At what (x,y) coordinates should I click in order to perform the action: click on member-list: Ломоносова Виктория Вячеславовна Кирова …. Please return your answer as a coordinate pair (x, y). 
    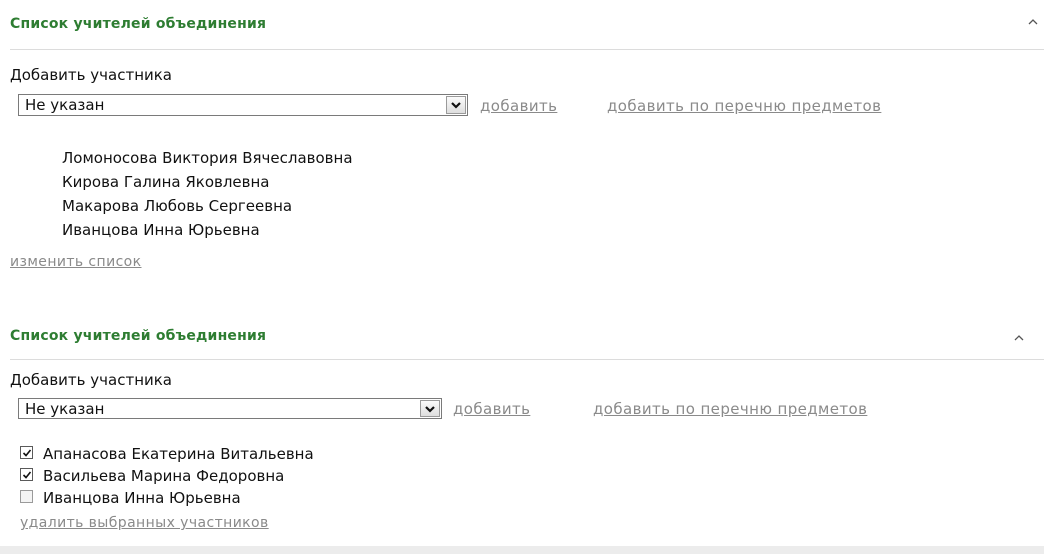
    Looking at the image, I should click on (207, 194).